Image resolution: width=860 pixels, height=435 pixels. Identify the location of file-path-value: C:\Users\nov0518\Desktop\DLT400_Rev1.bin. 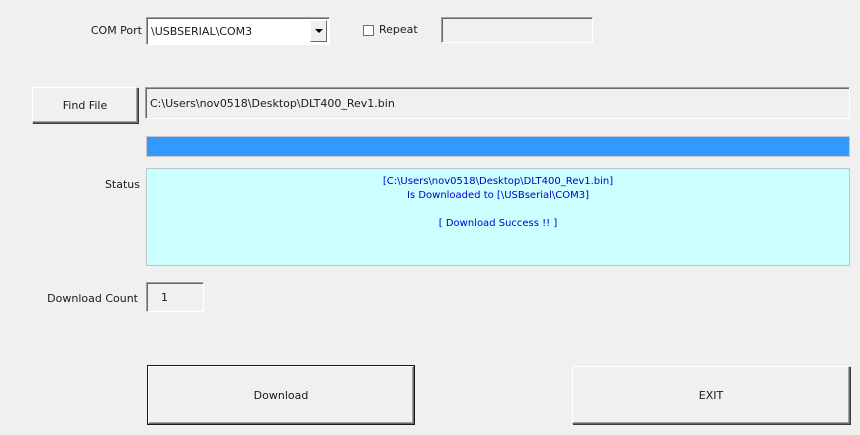
(272, 103).